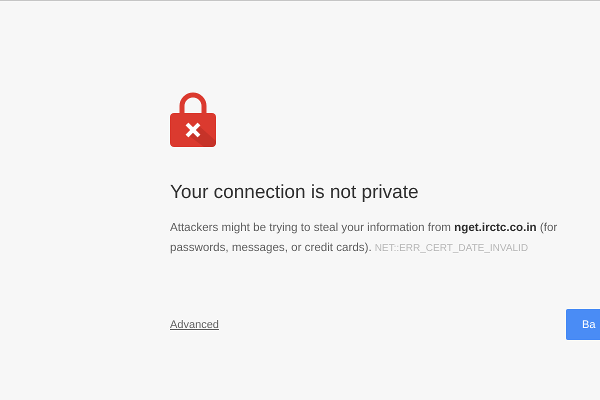 The height and width of the screenshot is (400, 600). I want to click on back-button: Ba, so click(583, 324).